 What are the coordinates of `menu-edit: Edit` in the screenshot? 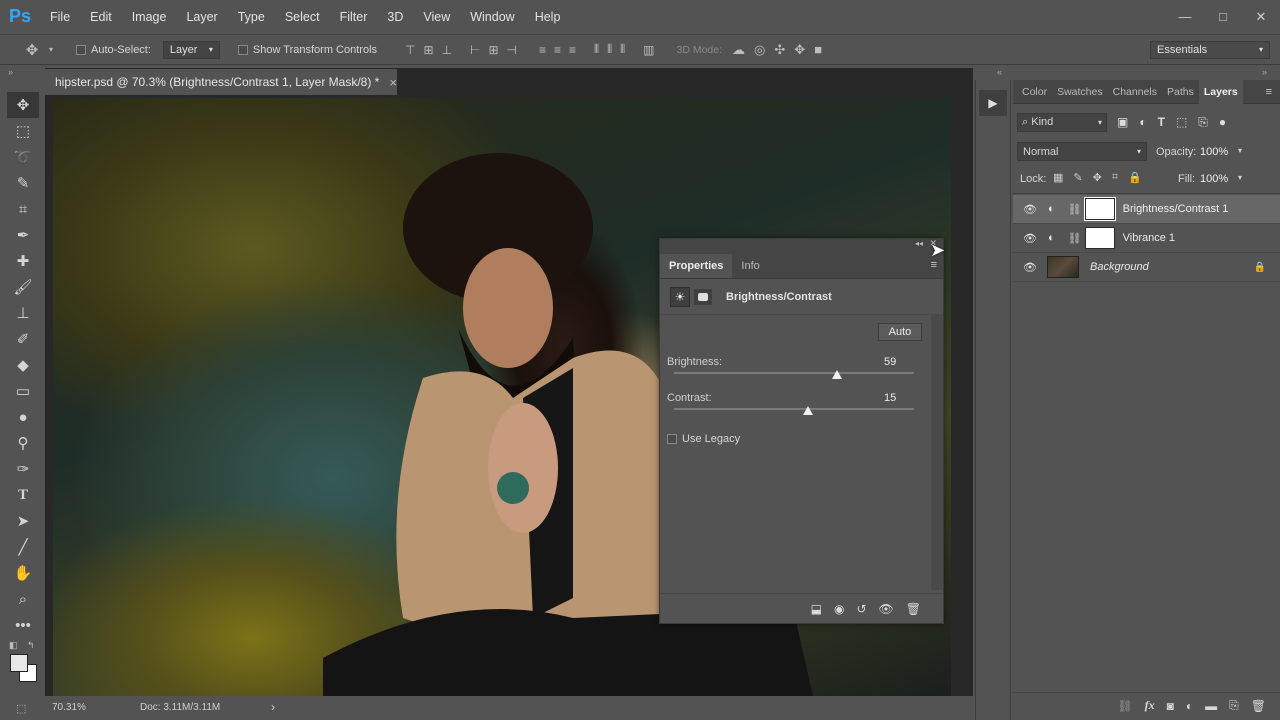 It's located at (101, 16).